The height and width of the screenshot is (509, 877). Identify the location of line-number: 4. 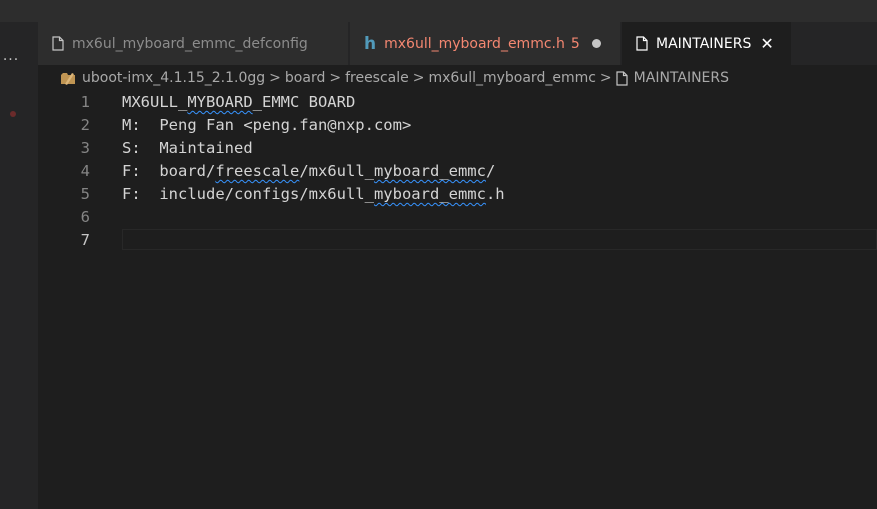
(85, 171).